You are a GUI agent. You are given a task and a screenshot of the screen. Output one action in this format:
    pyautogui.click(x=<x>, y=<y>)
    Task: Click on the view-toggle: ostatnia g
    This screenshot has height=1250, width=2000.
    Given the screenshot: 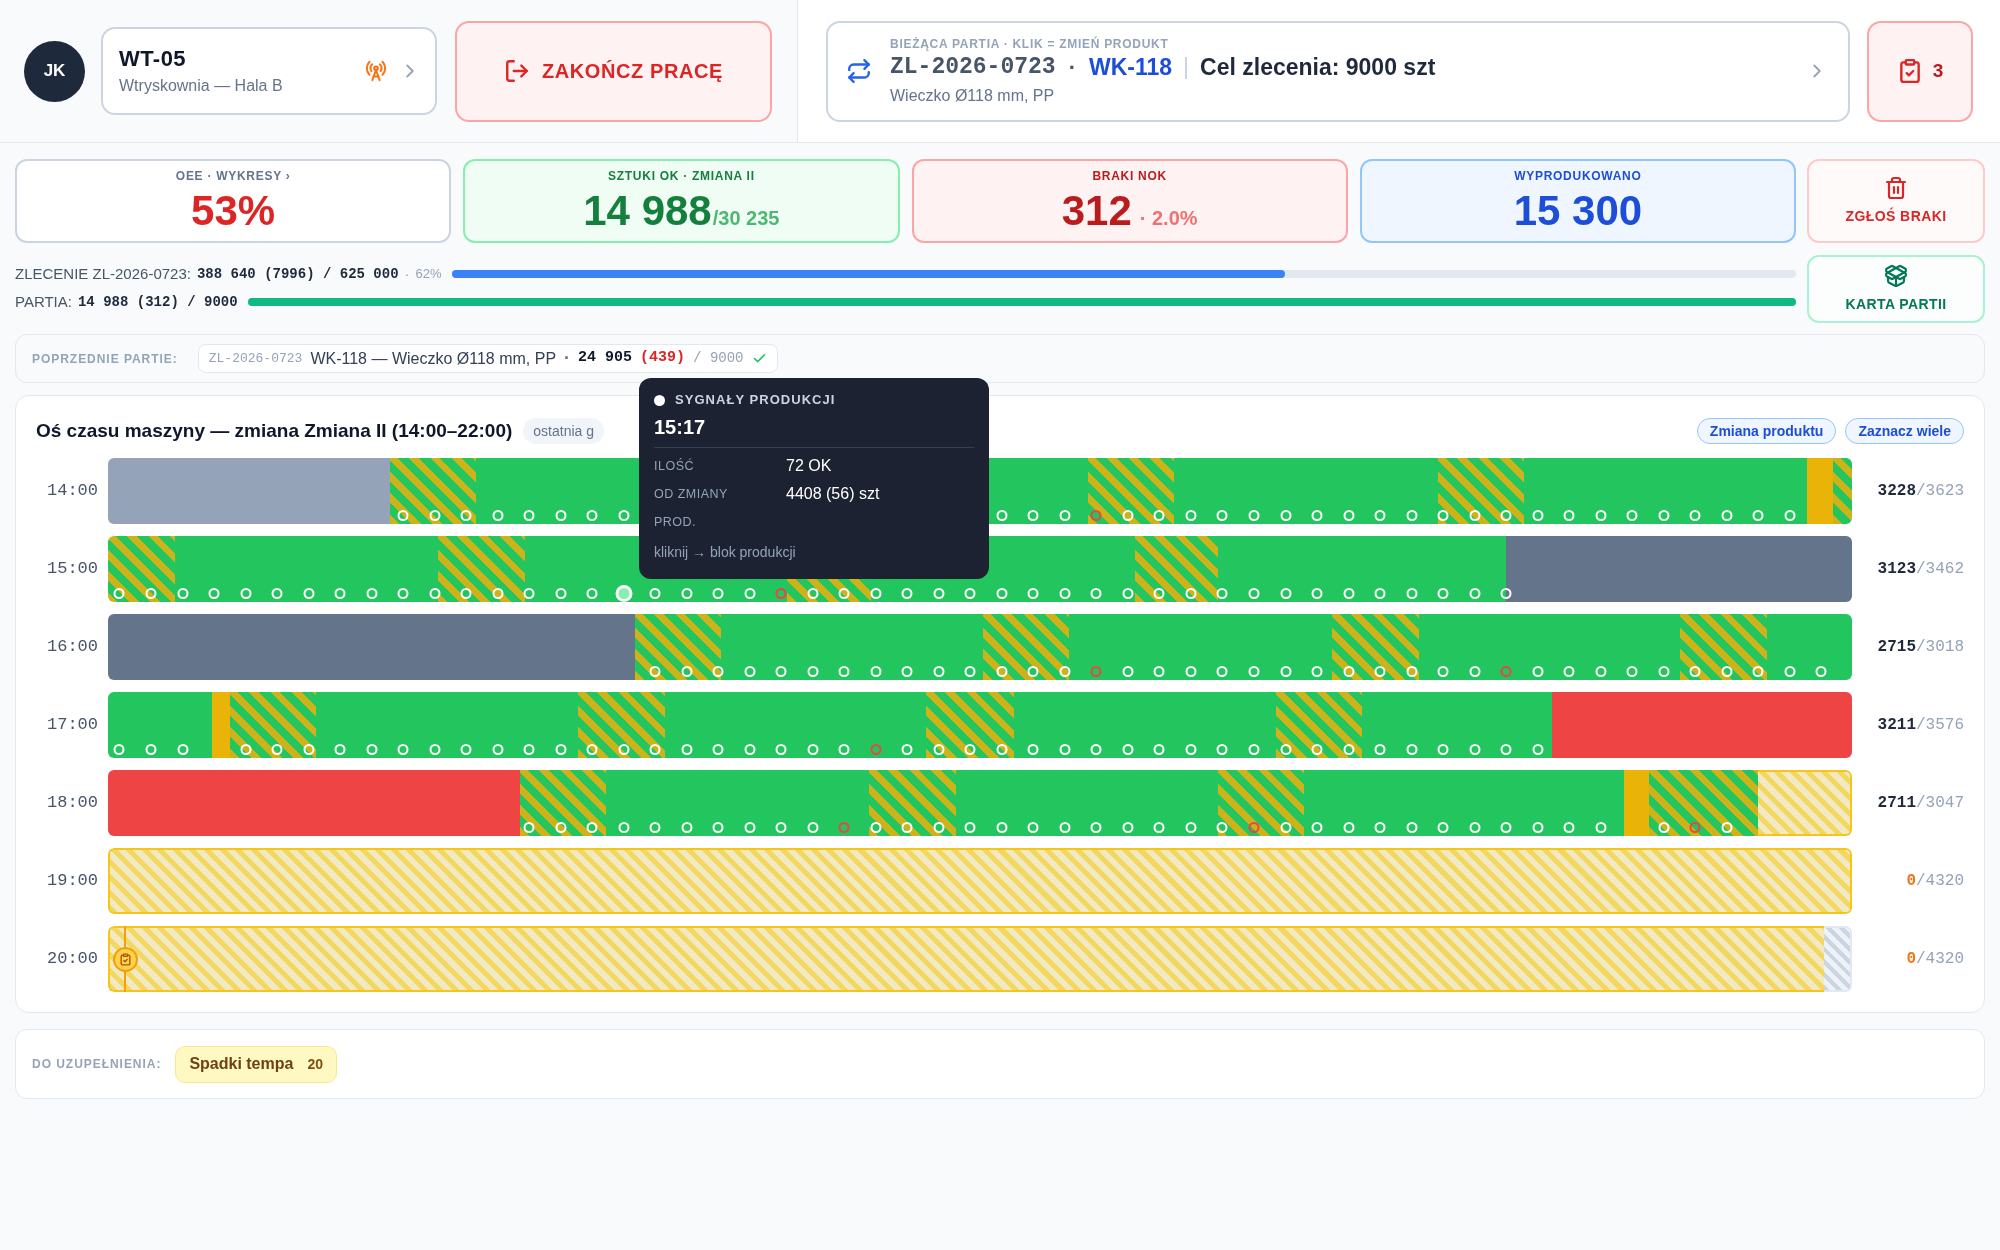 What is the action you would take?
    pyautogui.click(x=563, y=431)
    